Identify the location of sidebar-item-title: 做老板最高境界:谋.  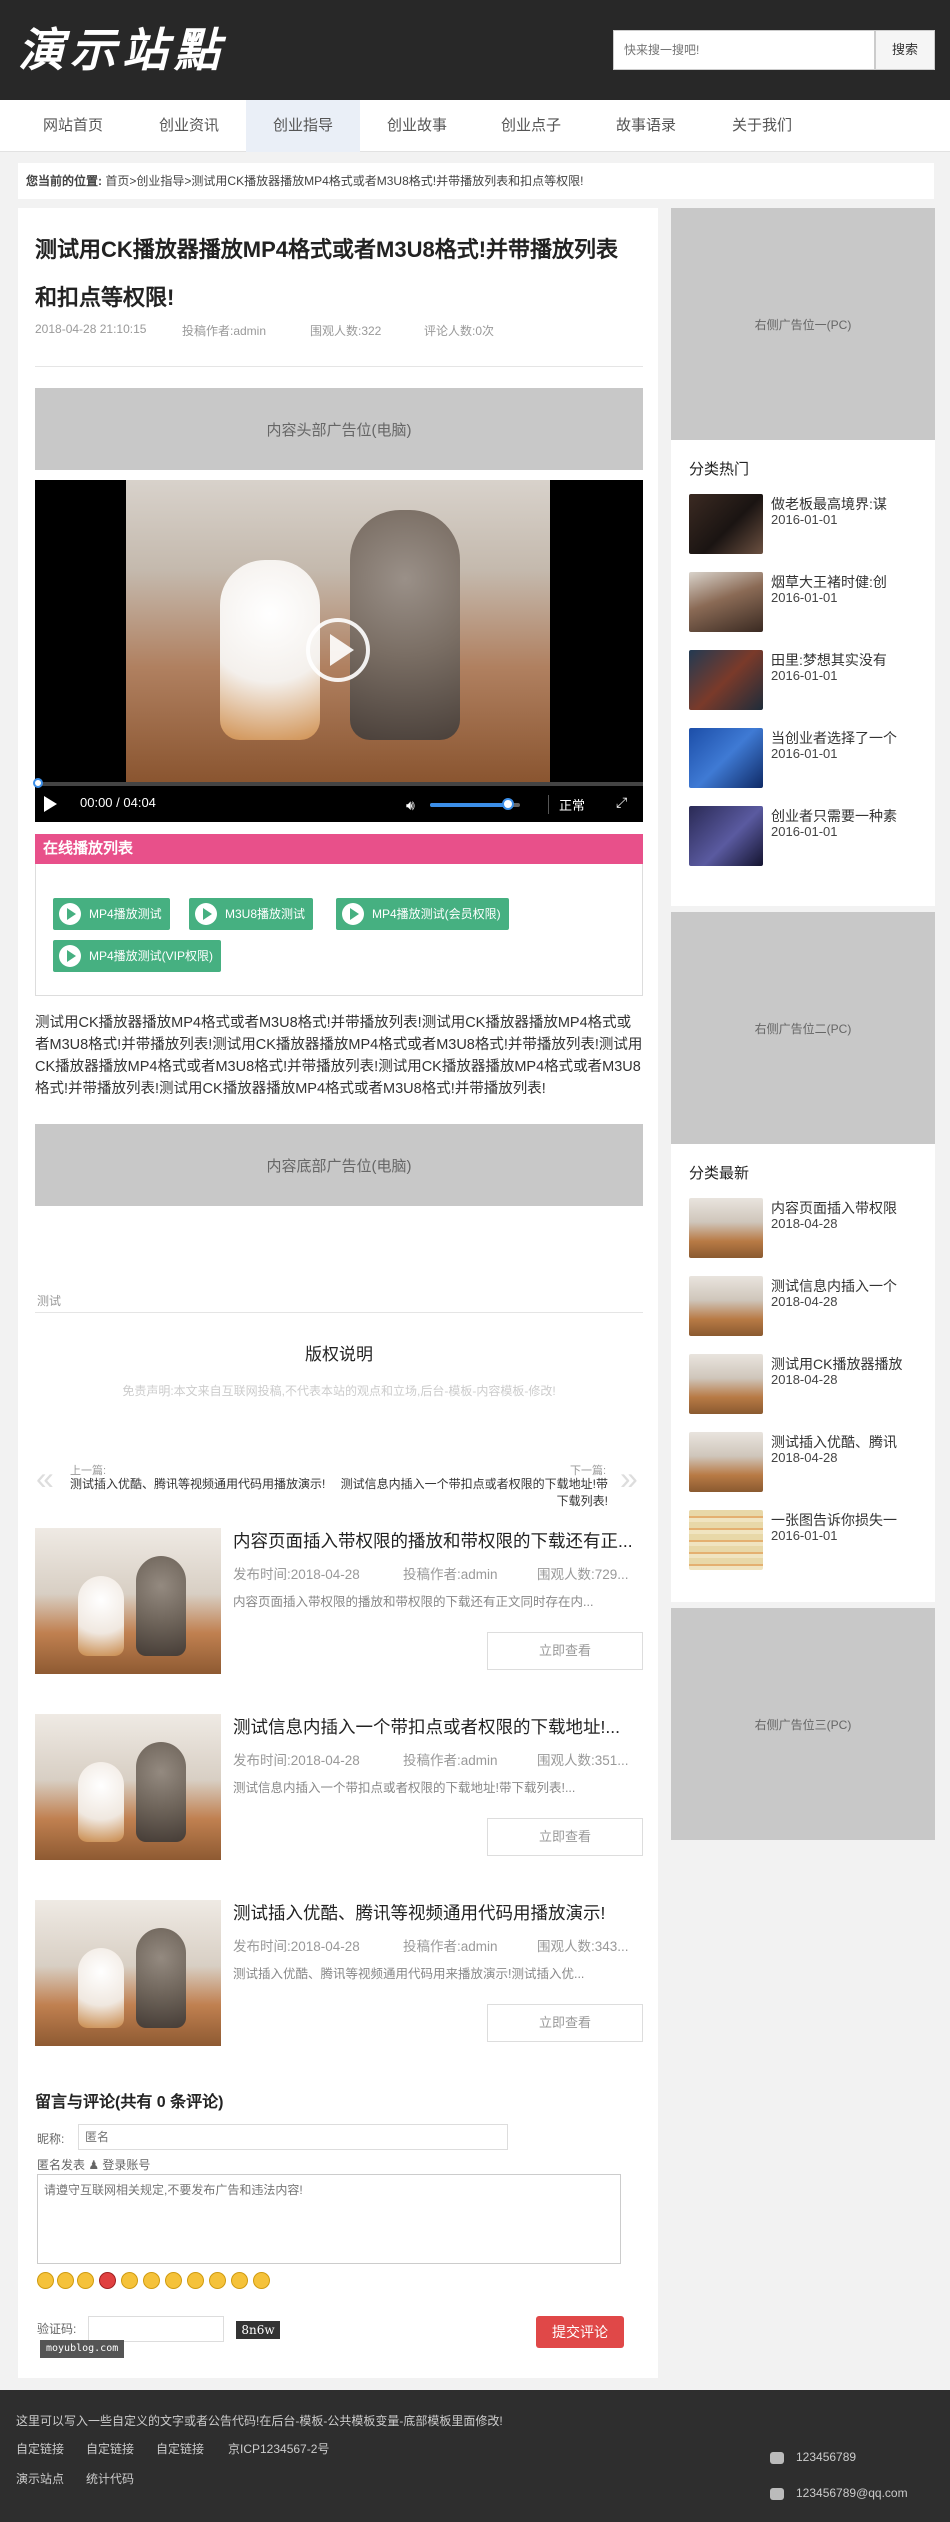
(841, 504).